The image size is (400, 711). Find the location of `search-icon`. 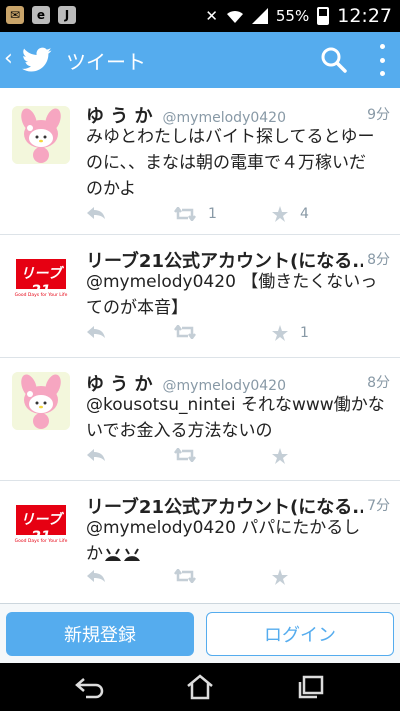

search-icon is located at coordinates (334, 60).